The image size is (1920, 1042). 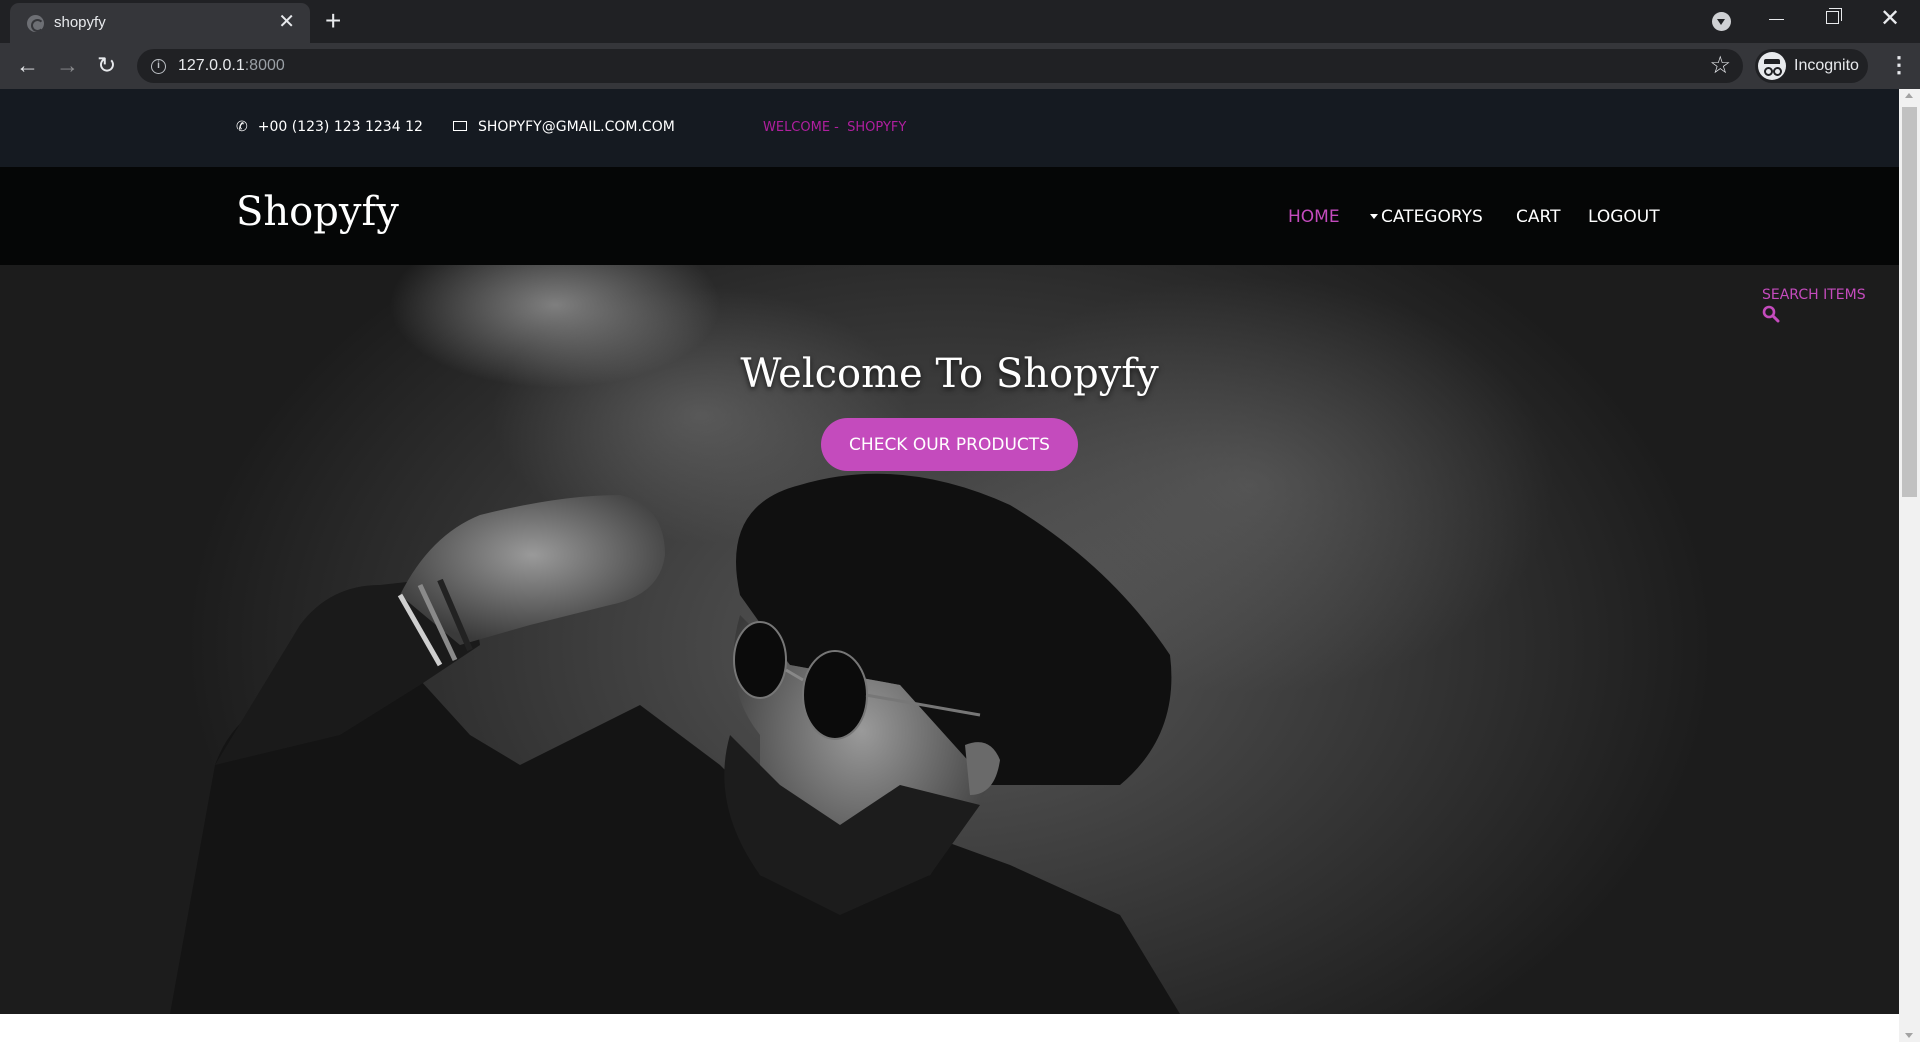 What do you see at coordinates (211, 65) in the screenshot?
I see `url-host: 127.0.0.1` at bounding box center [211, 65].